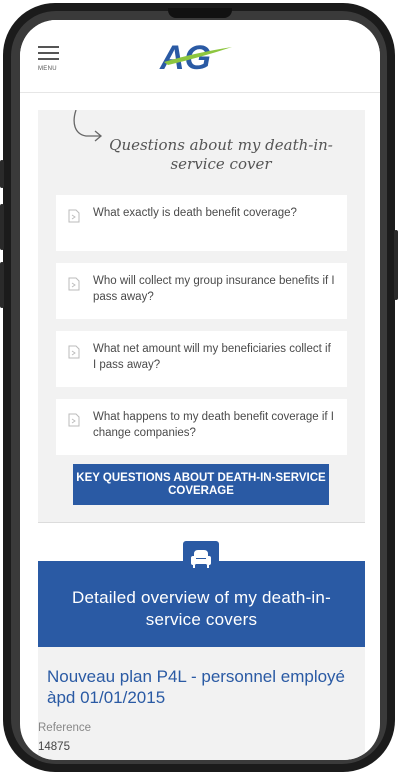 This screenshot has height=775, width=398. I want to click on phone-volume-down, so click(2, 285).